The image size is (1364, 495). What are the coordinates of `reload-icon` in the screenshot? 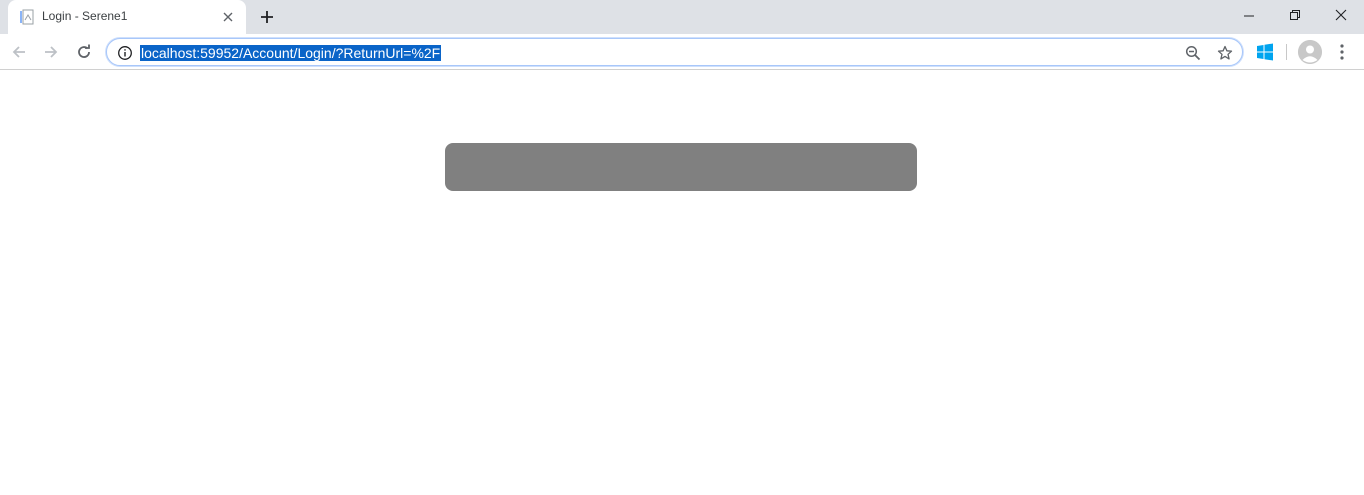 It's located at (84, 52).